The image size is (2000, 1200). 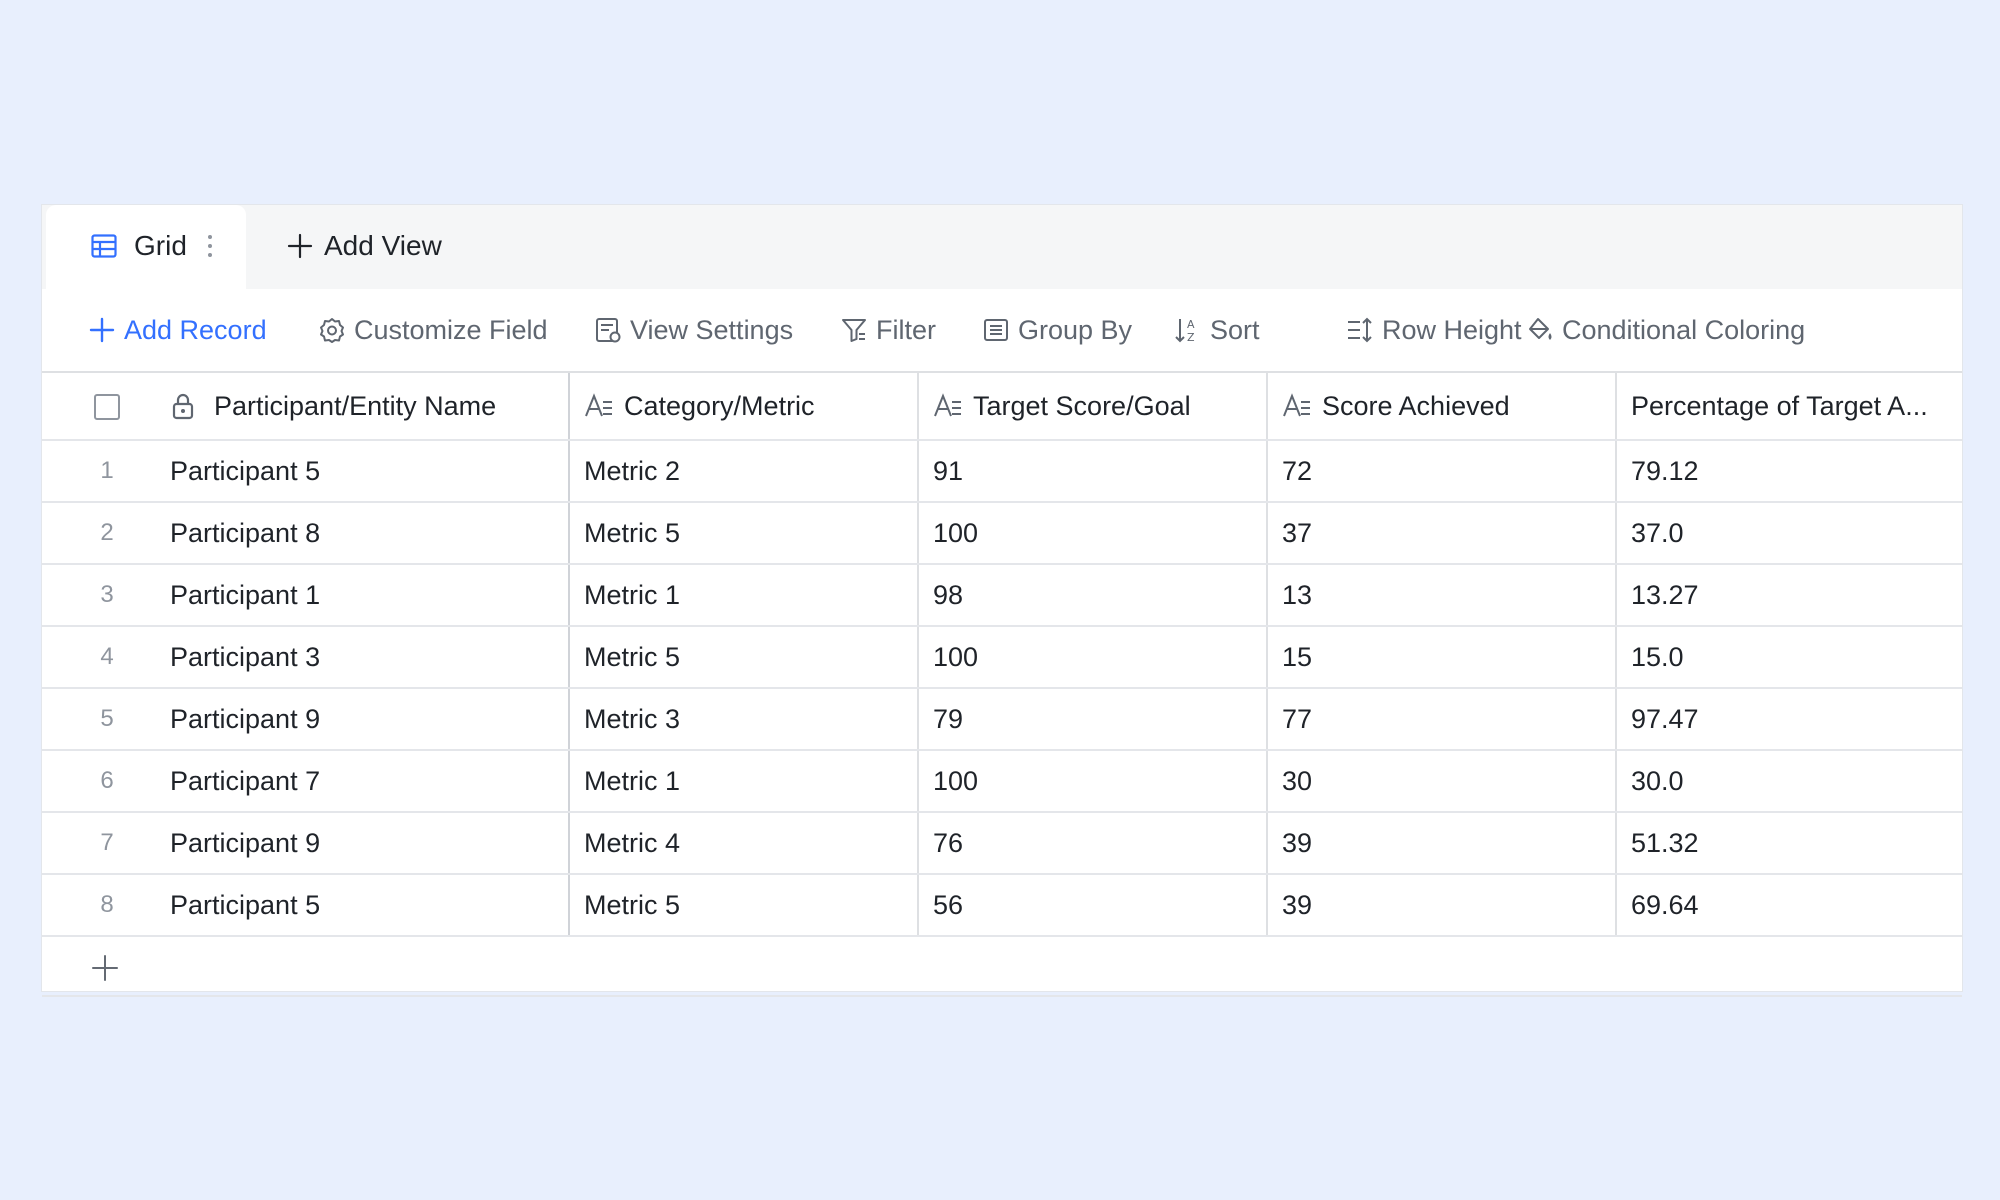 I want to click on group-by-icon, so click(x=996, y=330).